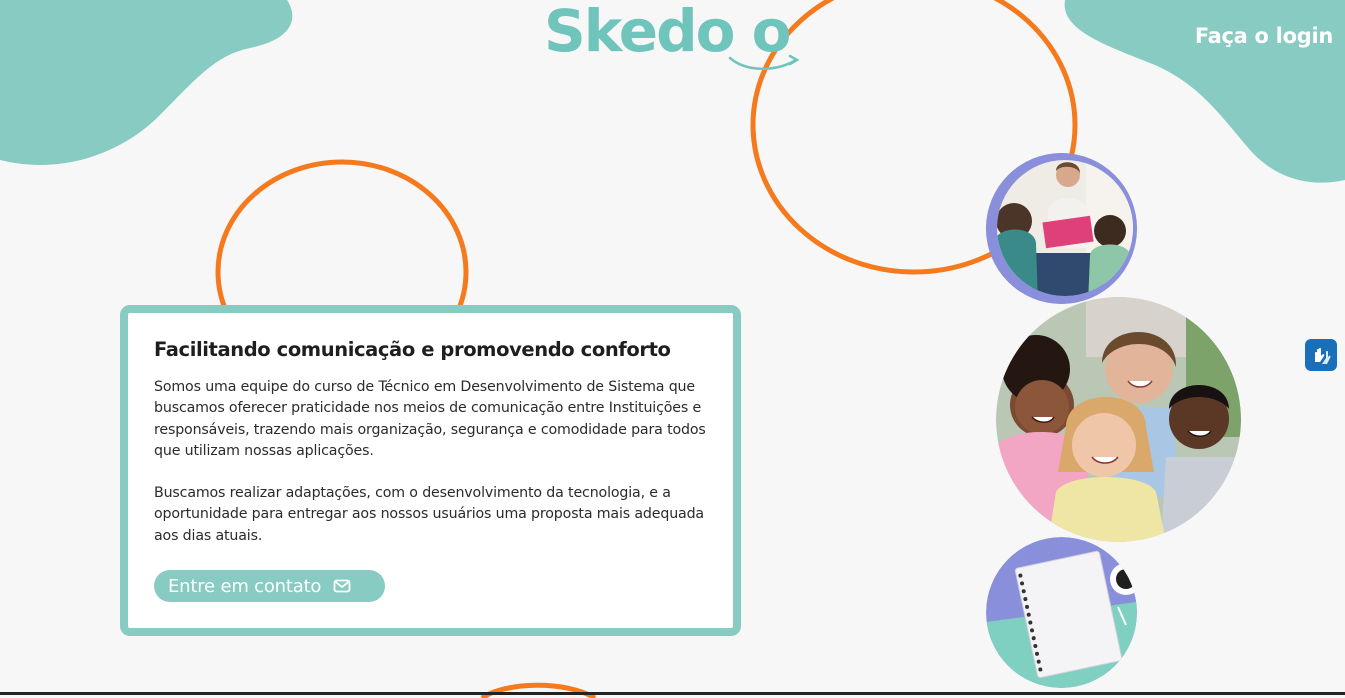 This screenshot has height=698, width=1345. I want to click on contact-button: Entre em contato, so click(269, 586).